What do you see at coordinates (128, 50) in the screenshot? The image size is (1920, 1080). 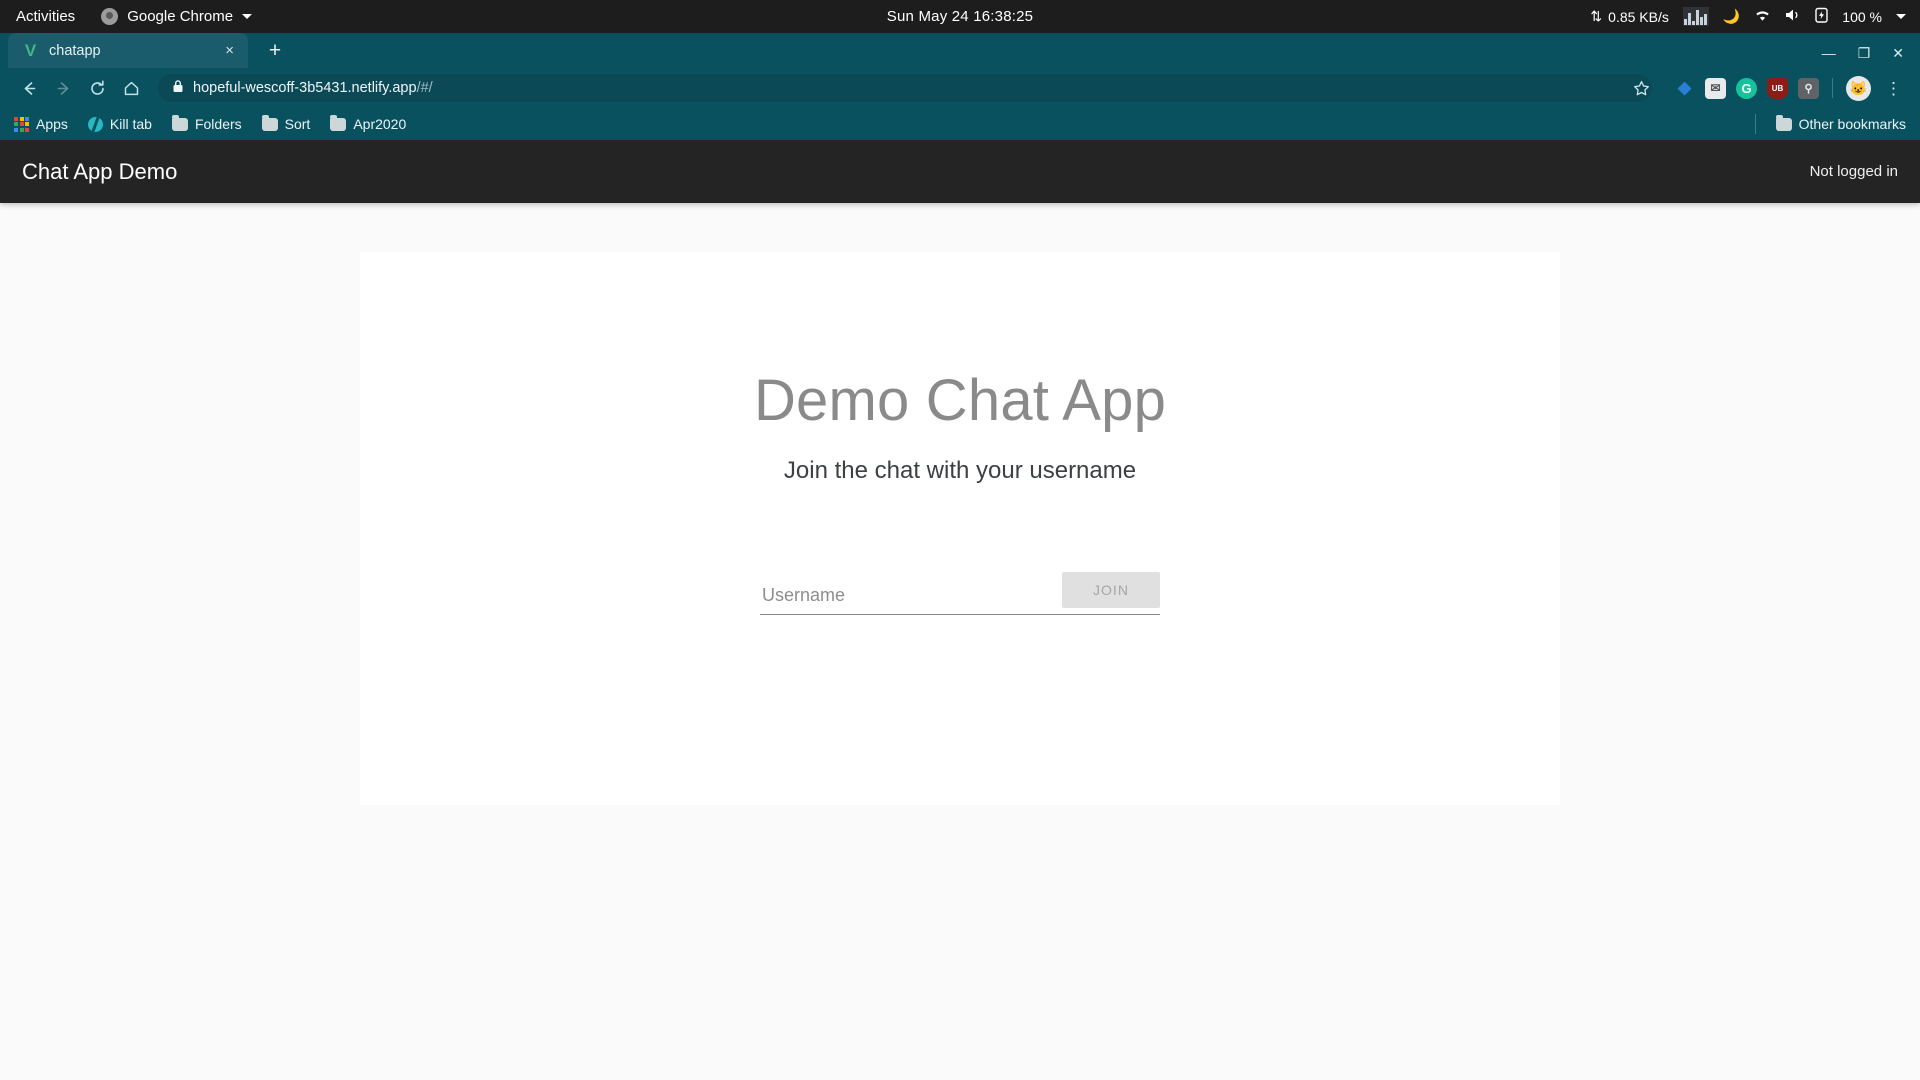 I see `tab-chatapp: V chatapp ×` at bounding box center [128, 50].